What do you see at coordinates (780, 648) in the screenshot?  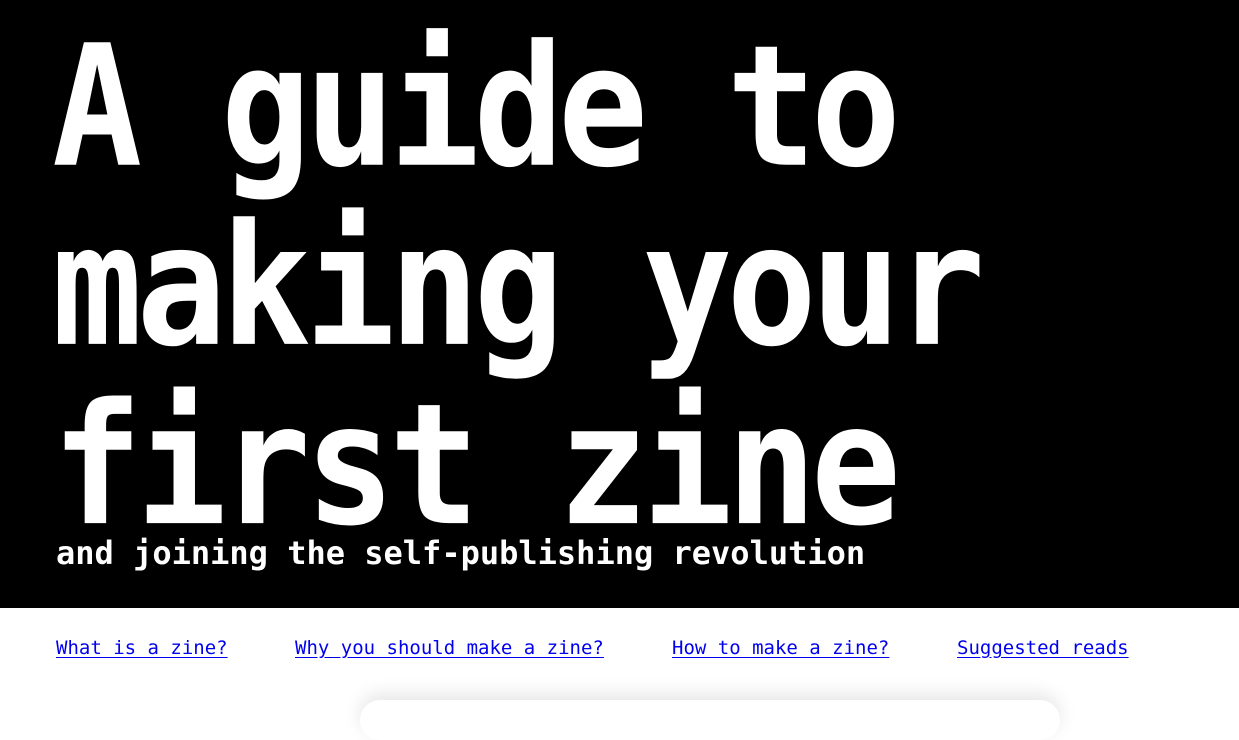 I see `nav-link-how-to-make-a-zine: How to make a zine?` at bounding box center [780, 648].